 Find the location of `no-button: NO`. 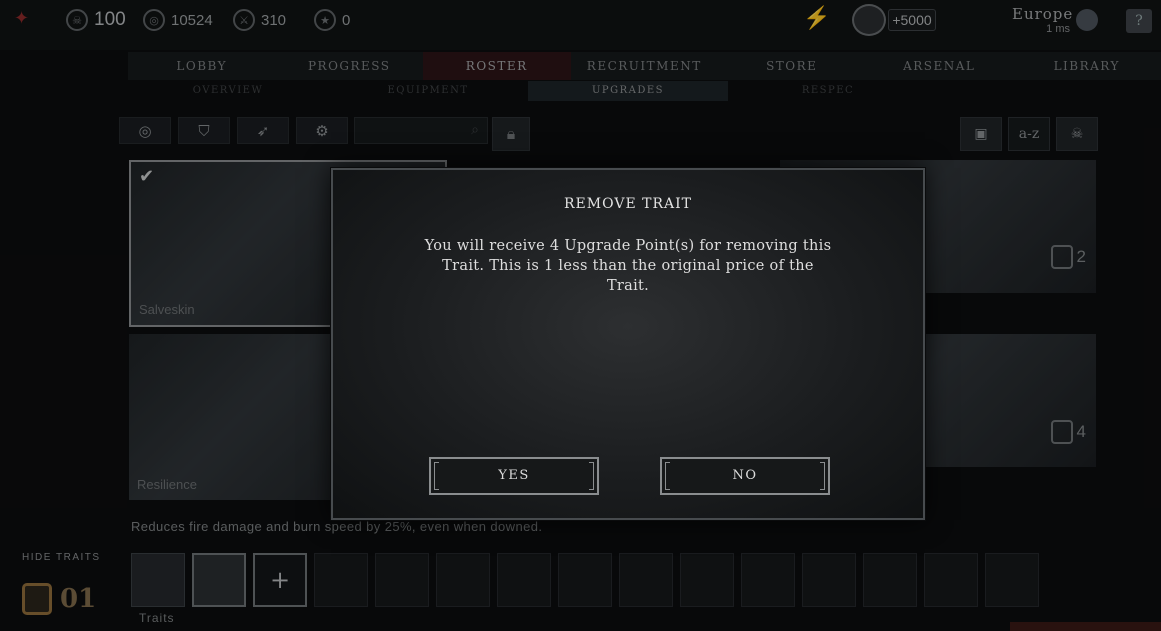

no-button: NO is located at coordinates (745, 476).